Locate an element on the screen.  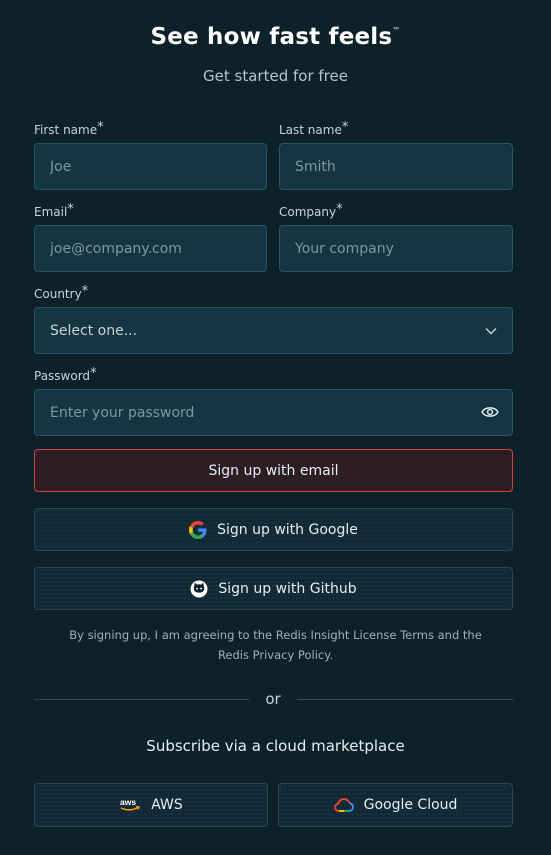
google-icon is located at coordinates (198, 529).